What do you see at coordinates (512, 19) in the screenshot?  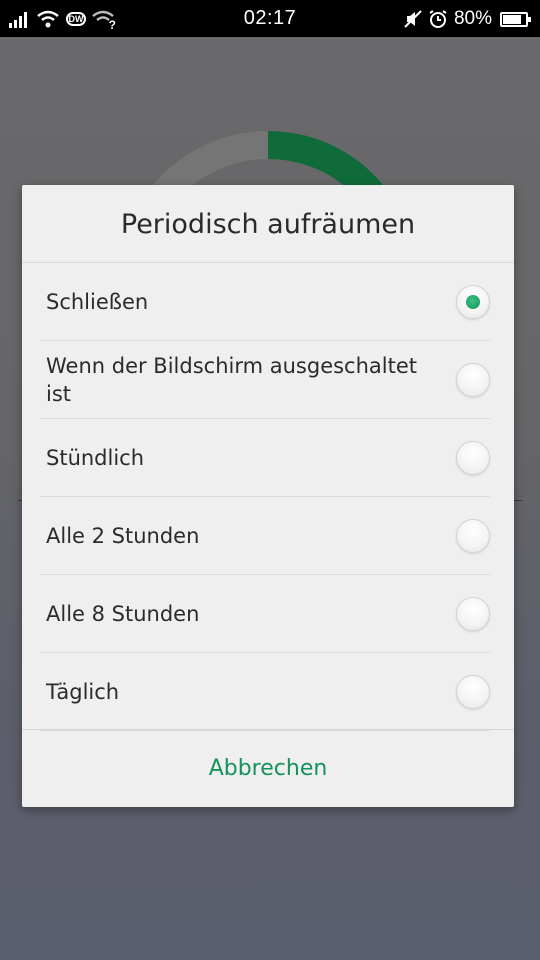 I see `battery-fill` at bounding box center [512, 19].